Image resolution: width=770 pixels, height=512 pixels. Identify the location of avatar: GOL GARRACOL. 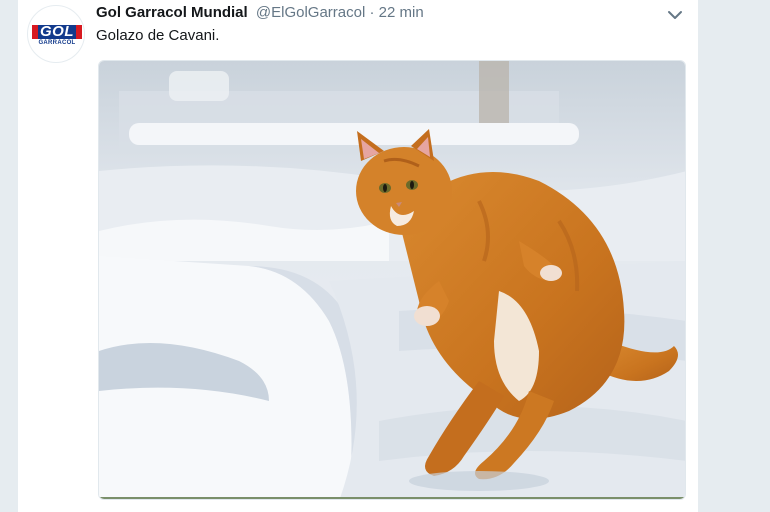
(56, 34).